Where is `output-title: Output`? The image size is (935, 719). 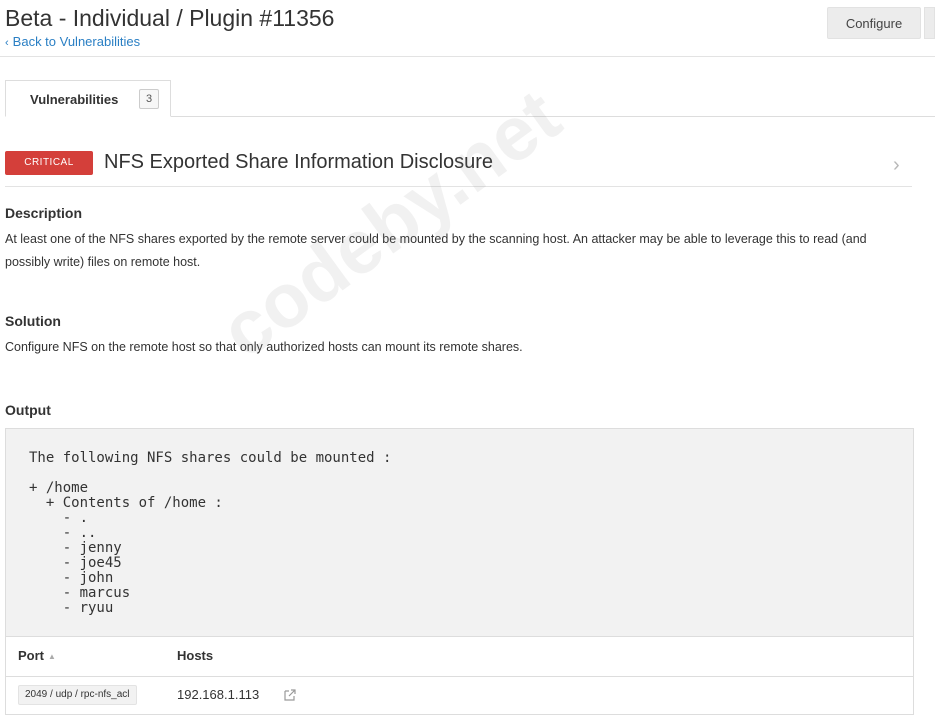
output-title: Output is located at coordinates (28, 410).